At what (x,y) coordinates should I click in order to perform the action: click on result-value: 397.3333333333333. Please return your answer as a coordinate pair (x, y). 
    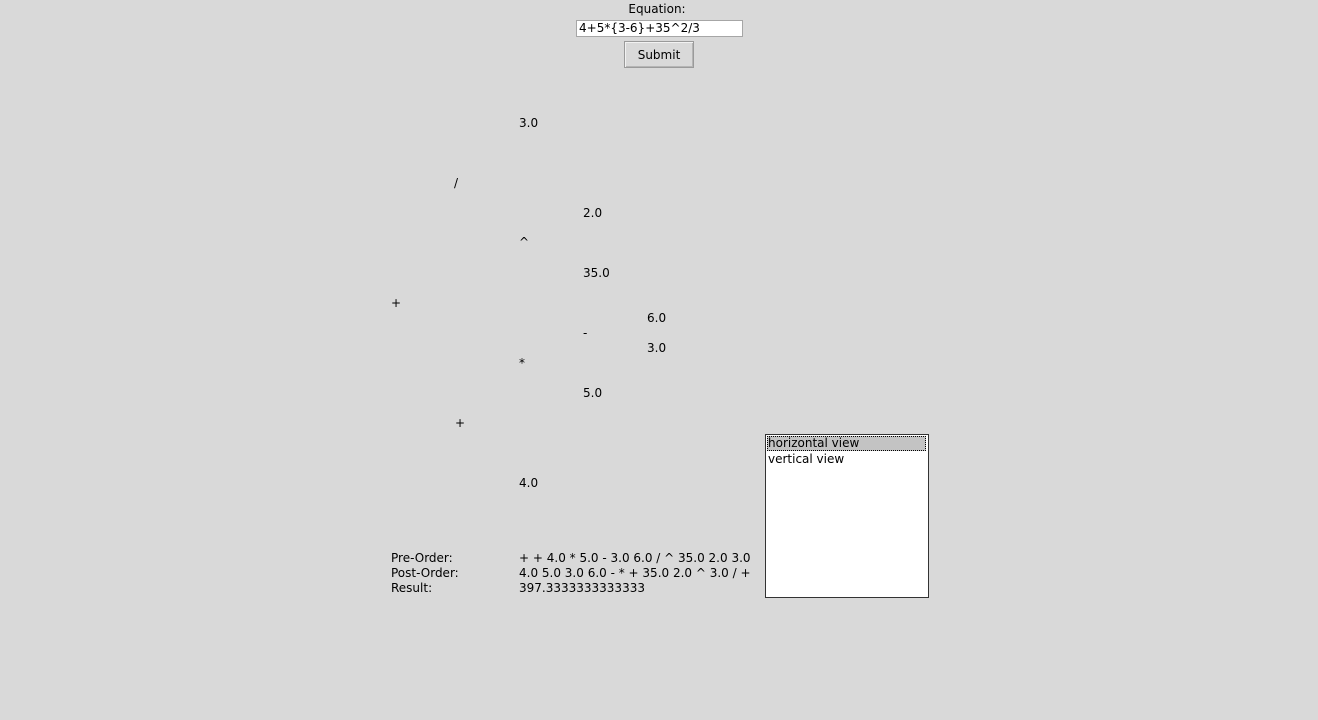
    Looking at the image, I should click on (582, 588).